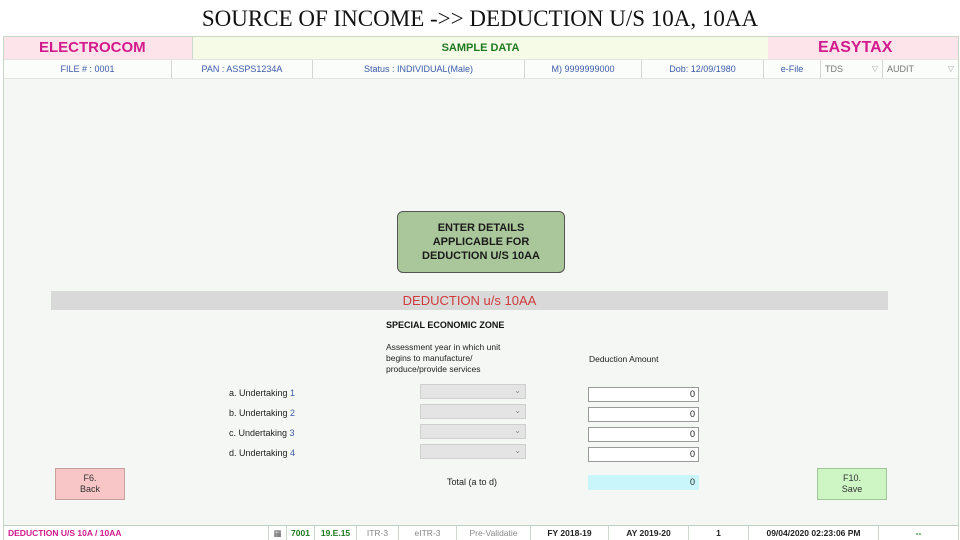  What do you see at coordinates (301, 533) in the screenshot?
I see `status-code: 7001` at bounding box center [301, 533].